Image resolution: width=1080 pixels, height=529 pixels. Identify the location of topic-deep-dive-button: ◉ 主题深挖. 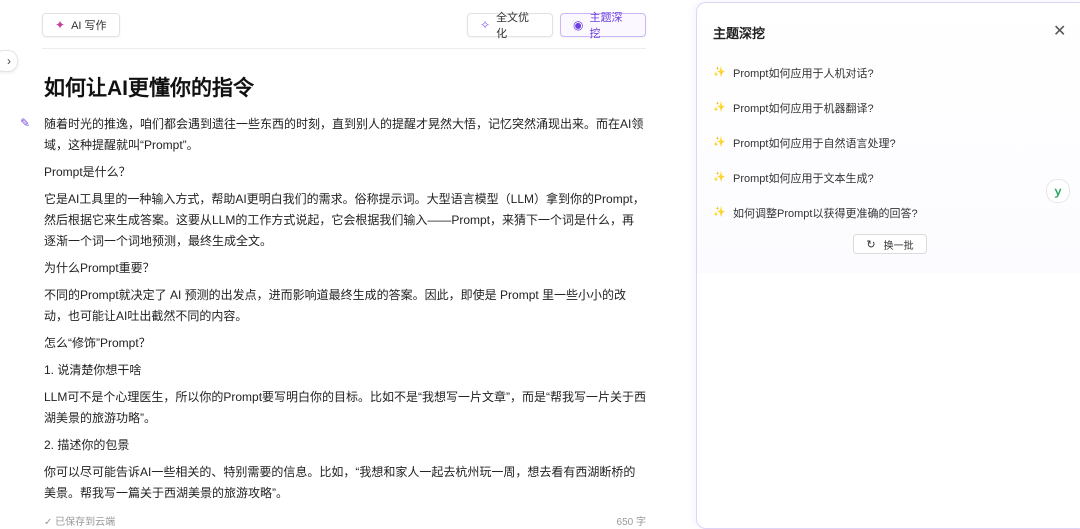
(603, 26).